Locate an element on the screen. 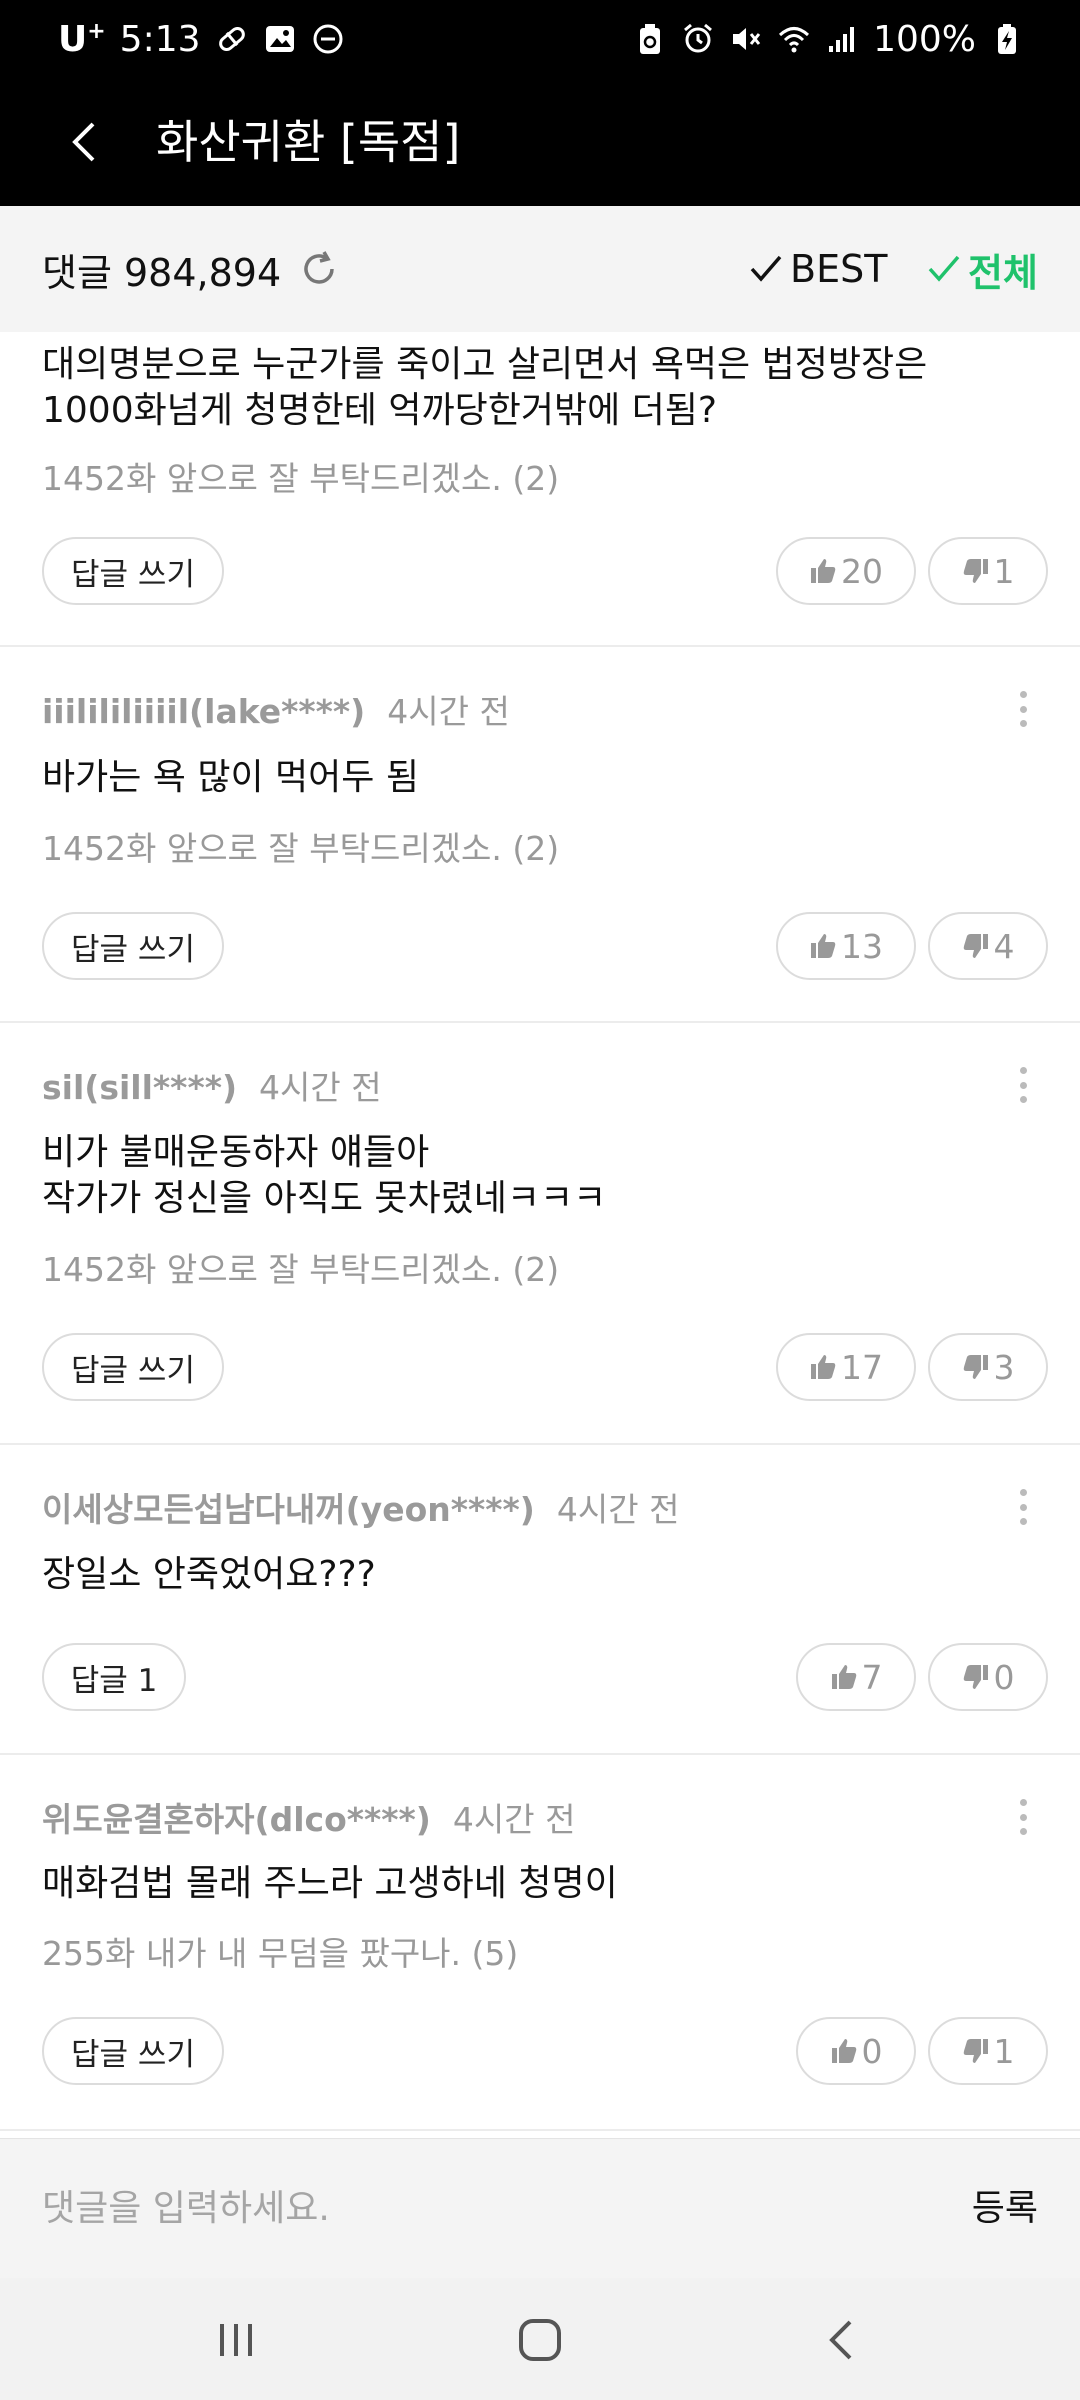  dislike-button: 4 is located at coordinates (988, 946).